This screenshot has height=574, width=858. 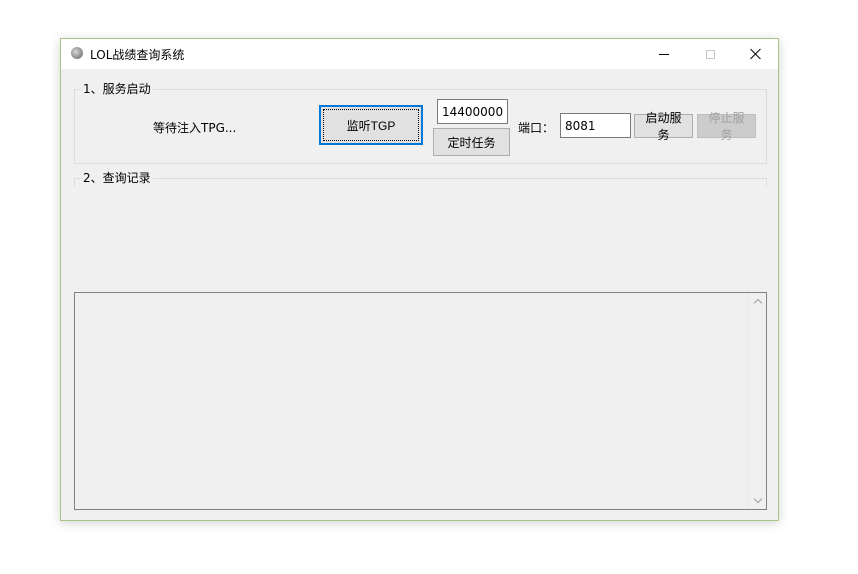 I want to click on service-group-legend: 1、服务启动, so click(x=117, y=89).